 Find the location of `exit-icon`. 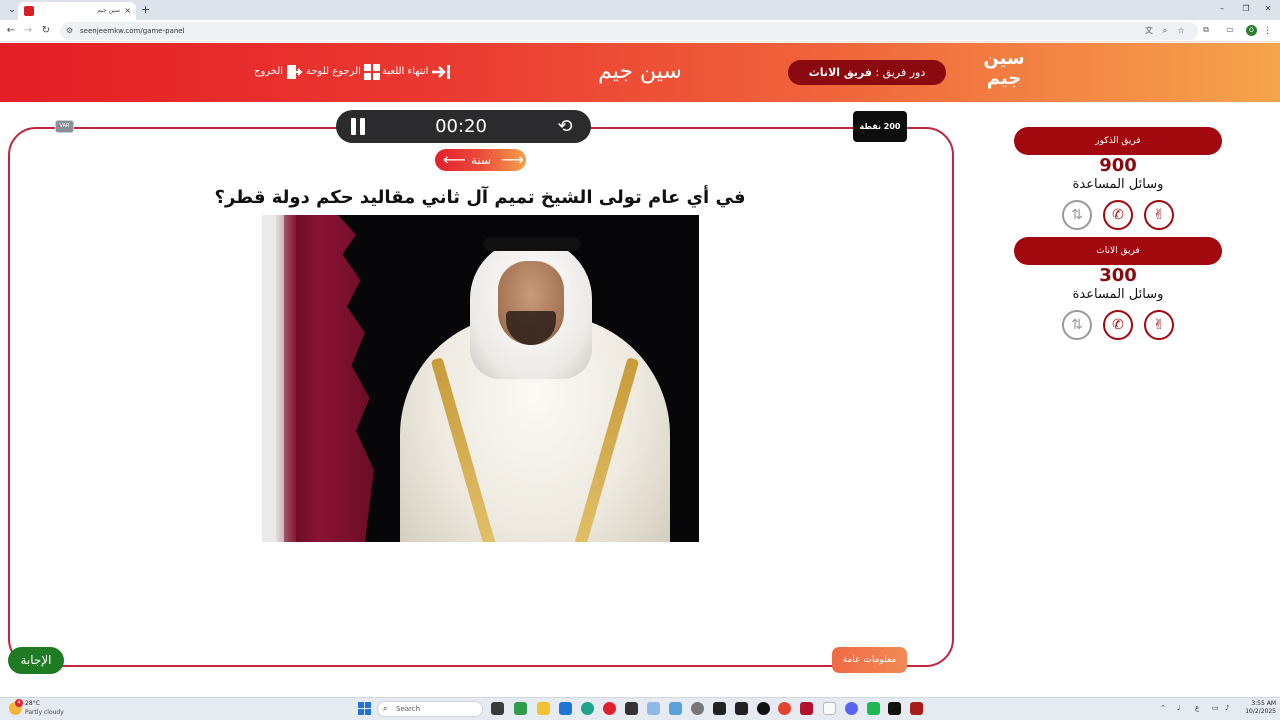

exit-icon is located at coordinates (295, 72).